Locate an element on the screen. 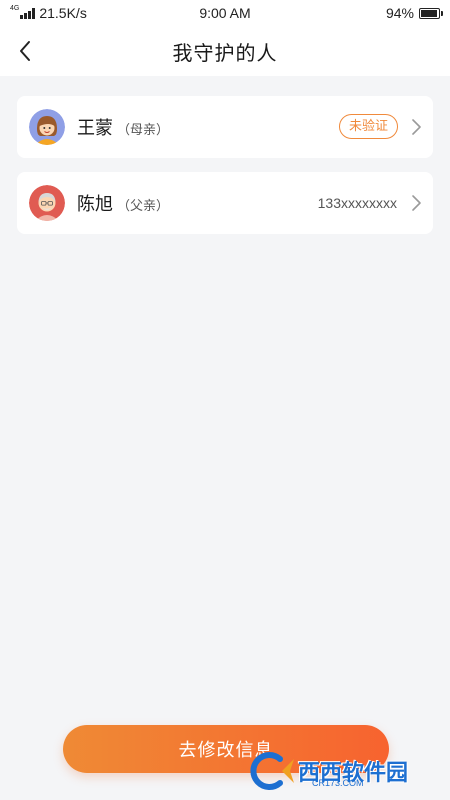 Image resolution: width=450 pixels, height=800 pixels. clock: 9:00 AM is located at coordinates (225, 13).